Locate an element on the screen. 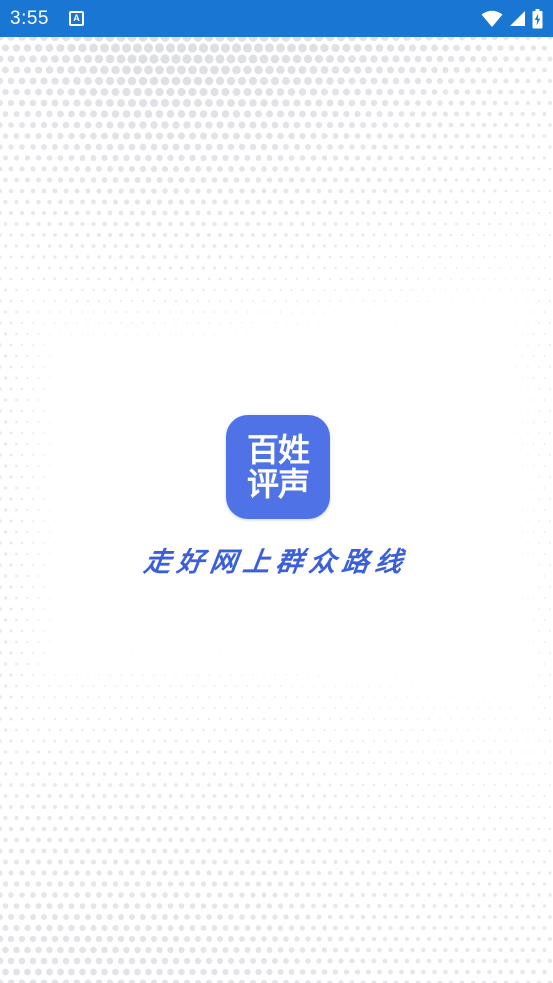 This screenshot has height=983, width=553. status-bar: 3:55 A is located at coordinates (276, 18).